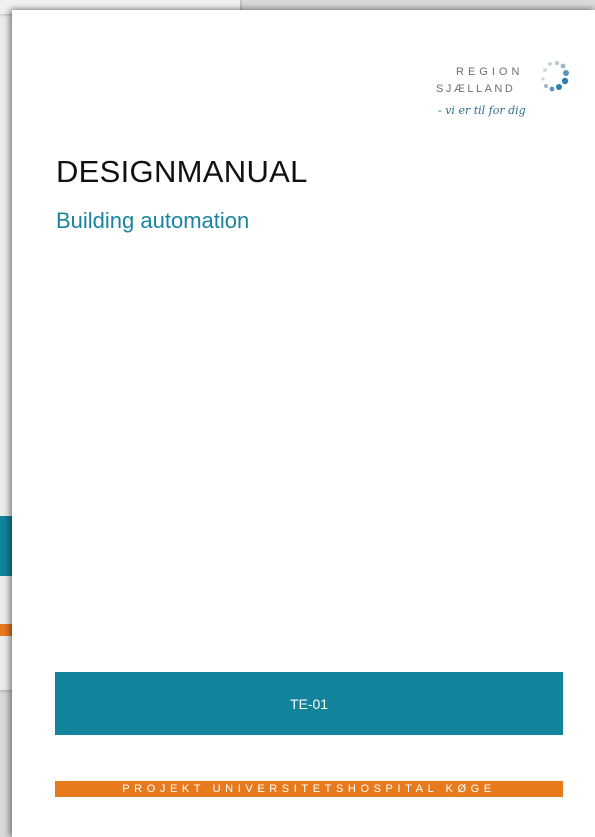 This screenshot has height=837, width=595. I want to click on project-name: PROJEKT UNIVERSITETSHOSPITAL KØGE, so click(309, 789).